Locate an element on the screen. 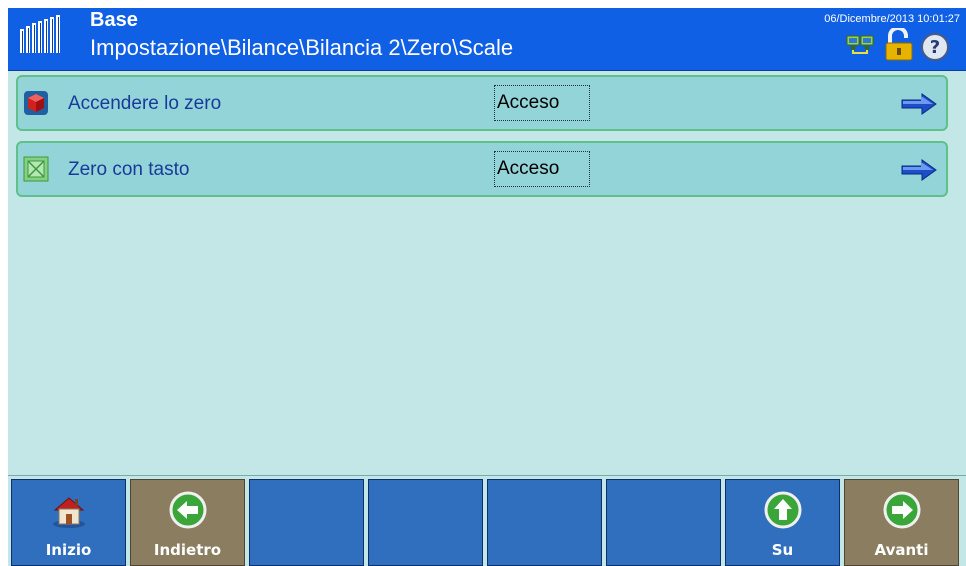  help-icon: ? is located at coordinates (935, 47).